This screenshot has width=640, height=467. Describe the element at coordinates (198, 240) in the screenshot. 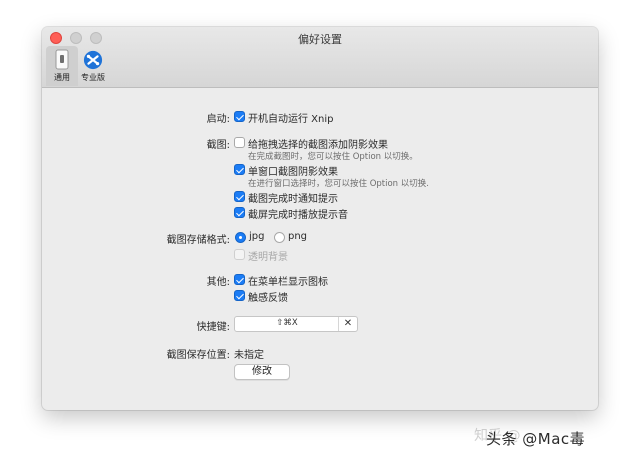

I see `format-label: 截图存储格式:` at that location.